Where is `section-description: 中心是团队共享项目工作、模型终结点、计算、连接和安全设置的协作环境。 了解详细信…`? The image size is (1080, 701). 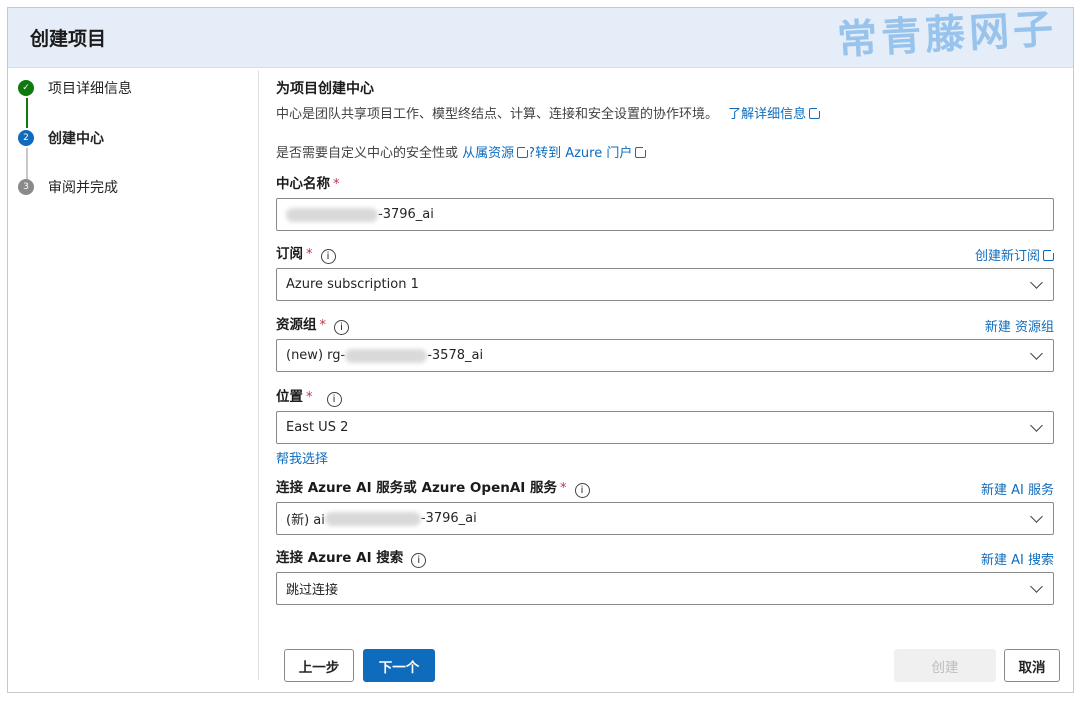
section-description: 中心是团队共享项目工作、模型终结点、计算、连接和安全设置的协作环境。 了解详细信… is located at coordinates (665, 112).